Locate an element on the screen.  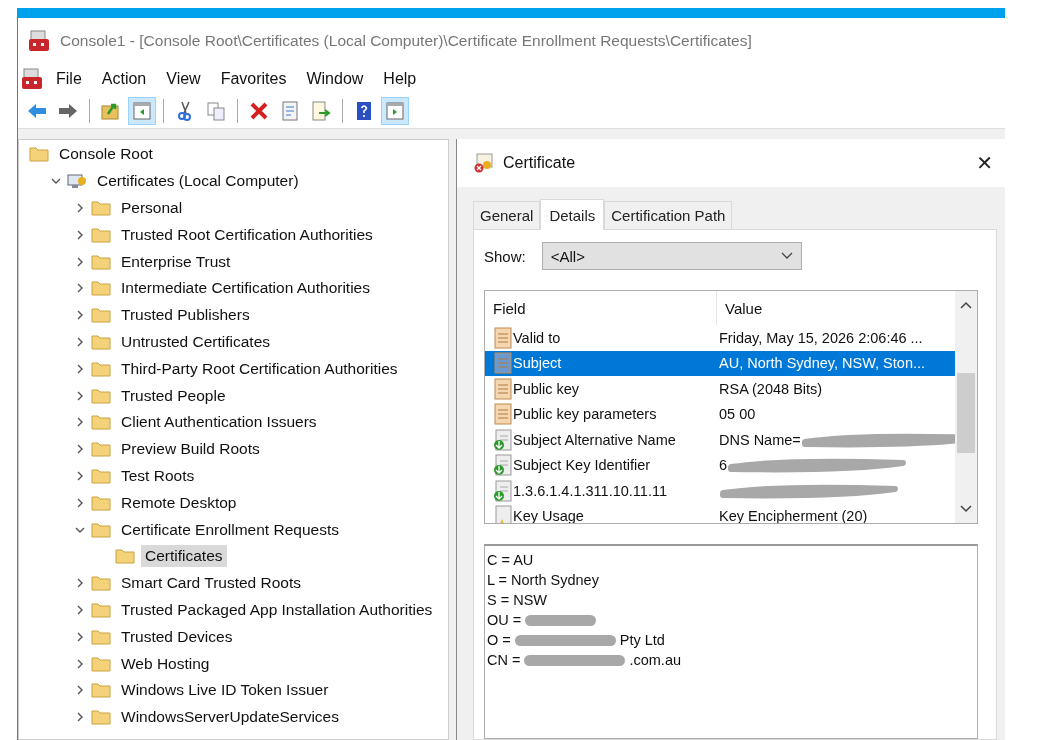
detail-line: O = is located at coordinates (499, 640).